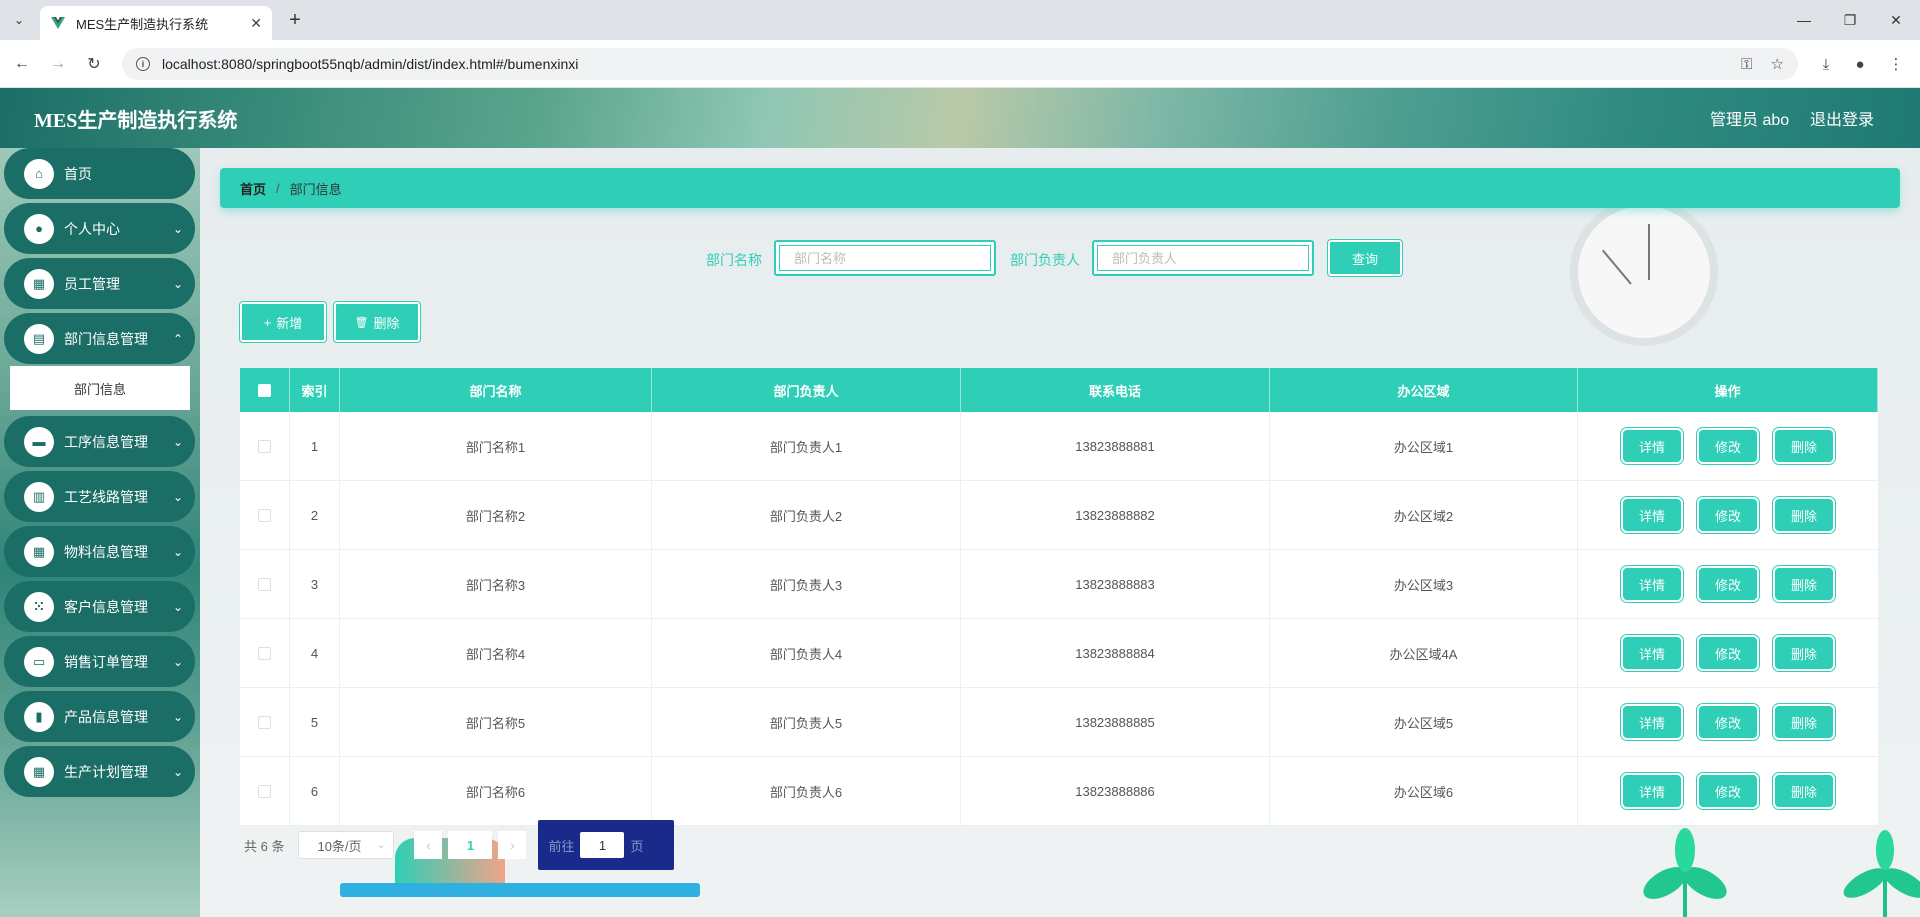 This screenshot has width=1920, height=917. What do you see at coordinates (1896, 64) in the screenshot?
I see `browser-menu-icon: ⋮` at bounding box center [1896, 64].